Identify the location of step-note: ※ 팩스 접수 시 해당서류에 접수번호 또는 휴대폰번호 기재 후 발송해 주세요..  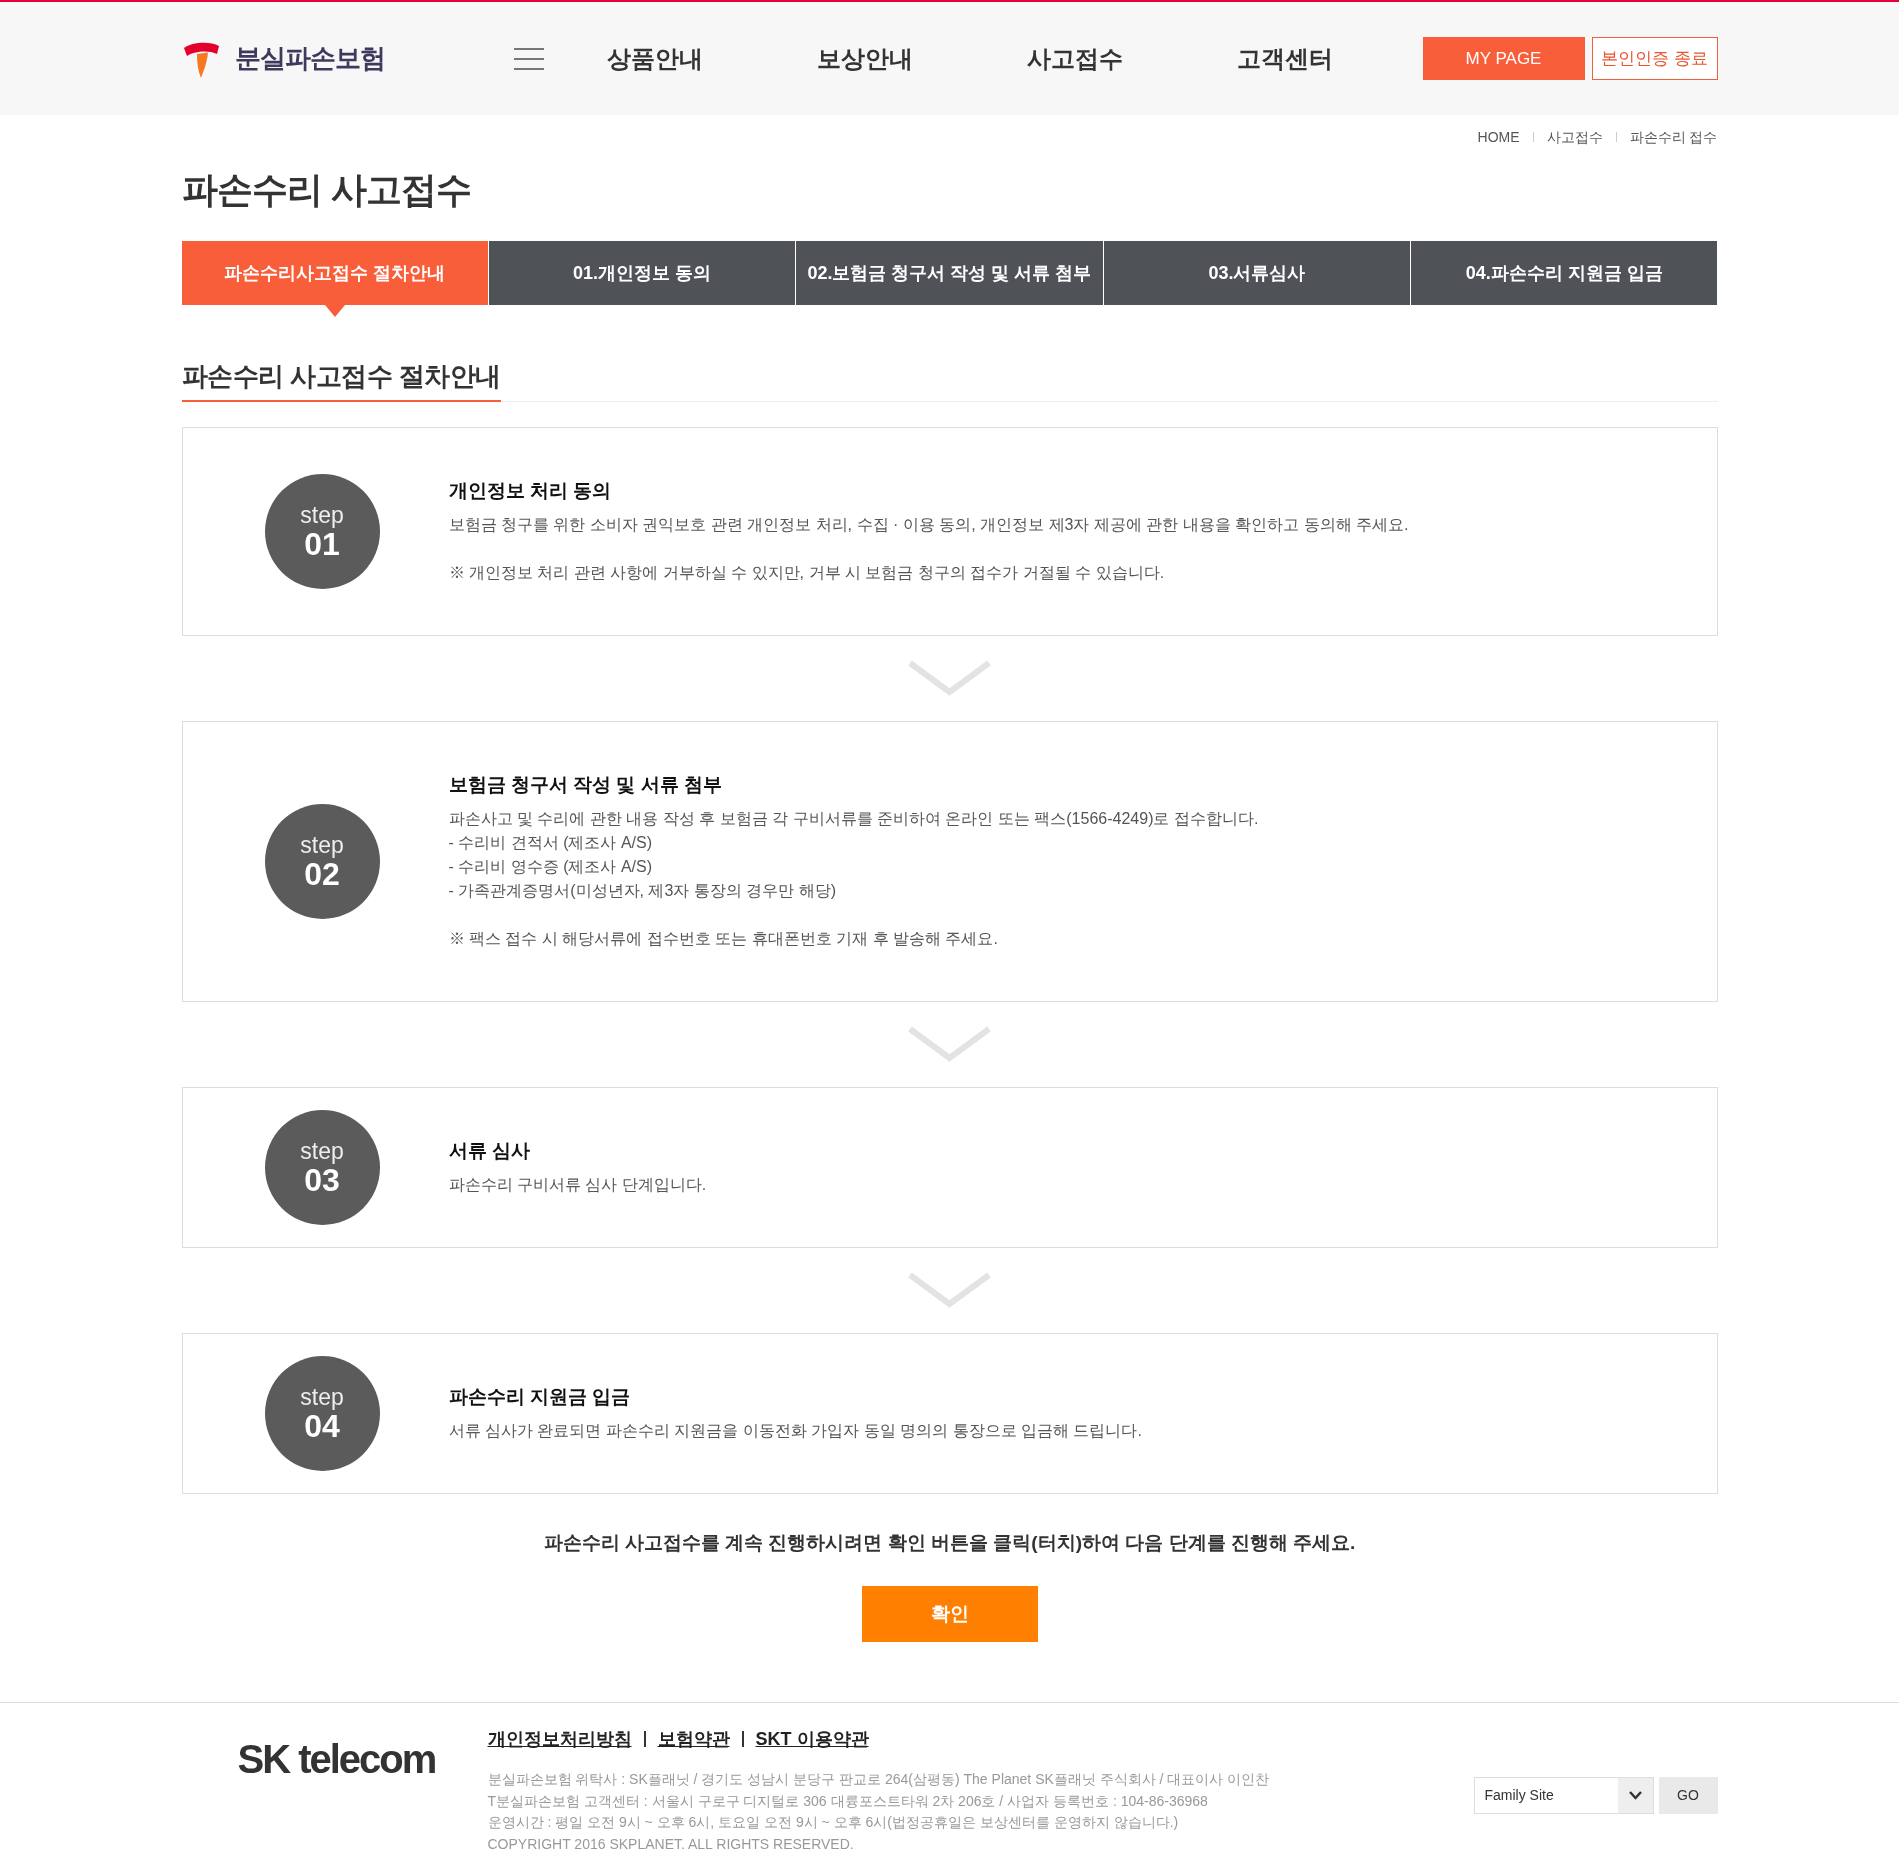
(723, 939).